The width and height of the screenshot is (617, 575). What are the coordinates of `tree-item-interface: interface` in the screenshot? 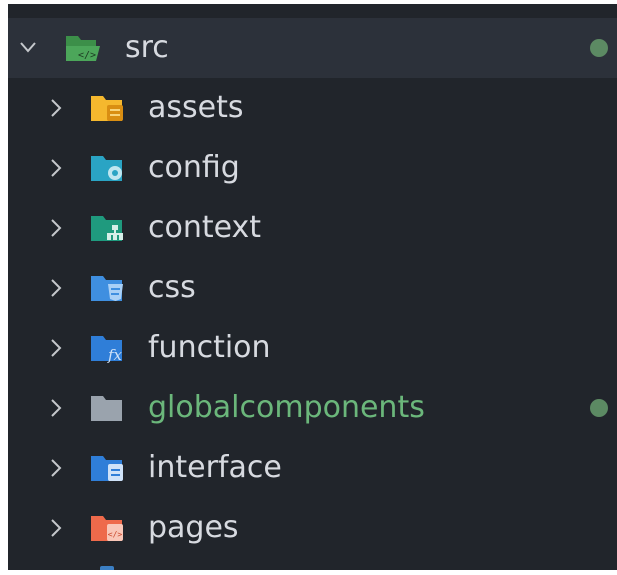 It's located at (312, 468).